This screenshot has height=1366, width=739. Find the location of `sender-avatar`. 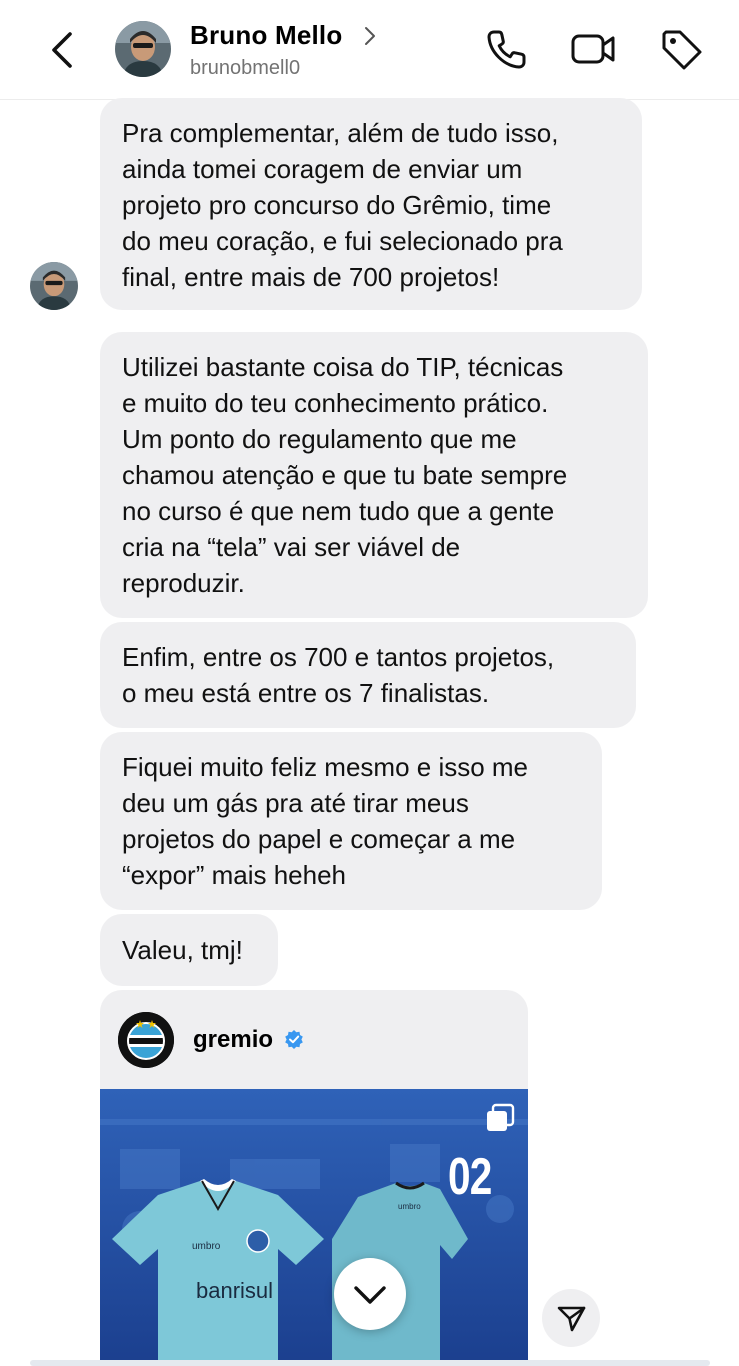

sender-avatar is located at coordinates (54, 286).